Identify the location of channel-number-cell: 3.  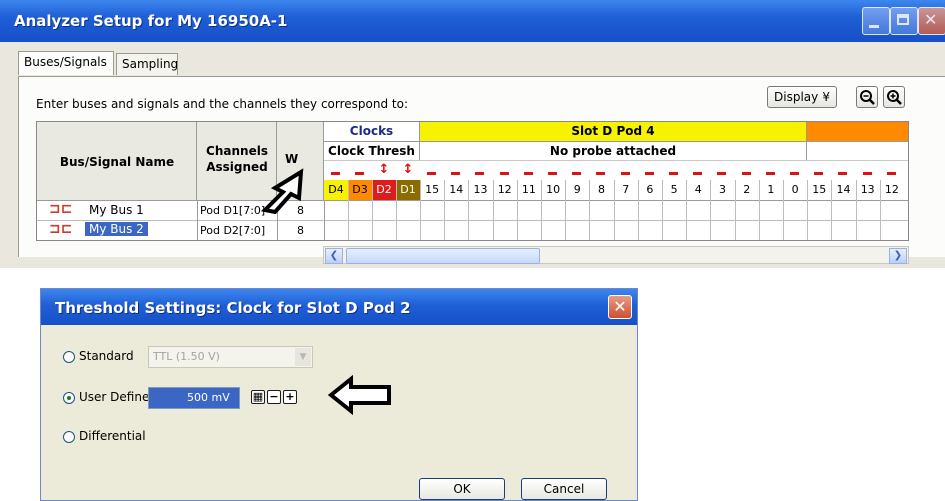
(722, 190).